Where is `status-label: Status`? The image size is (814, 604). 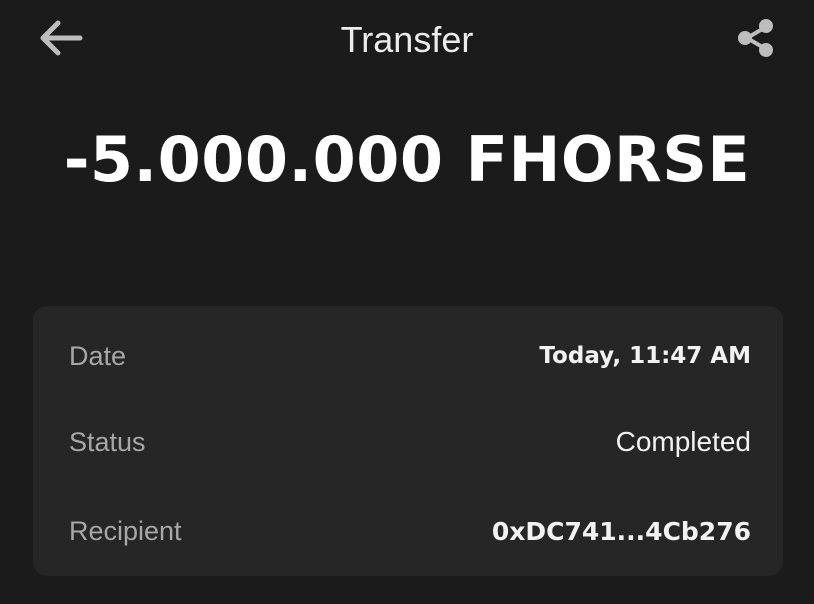
status-label: Status is located at coordinates (107, 441).